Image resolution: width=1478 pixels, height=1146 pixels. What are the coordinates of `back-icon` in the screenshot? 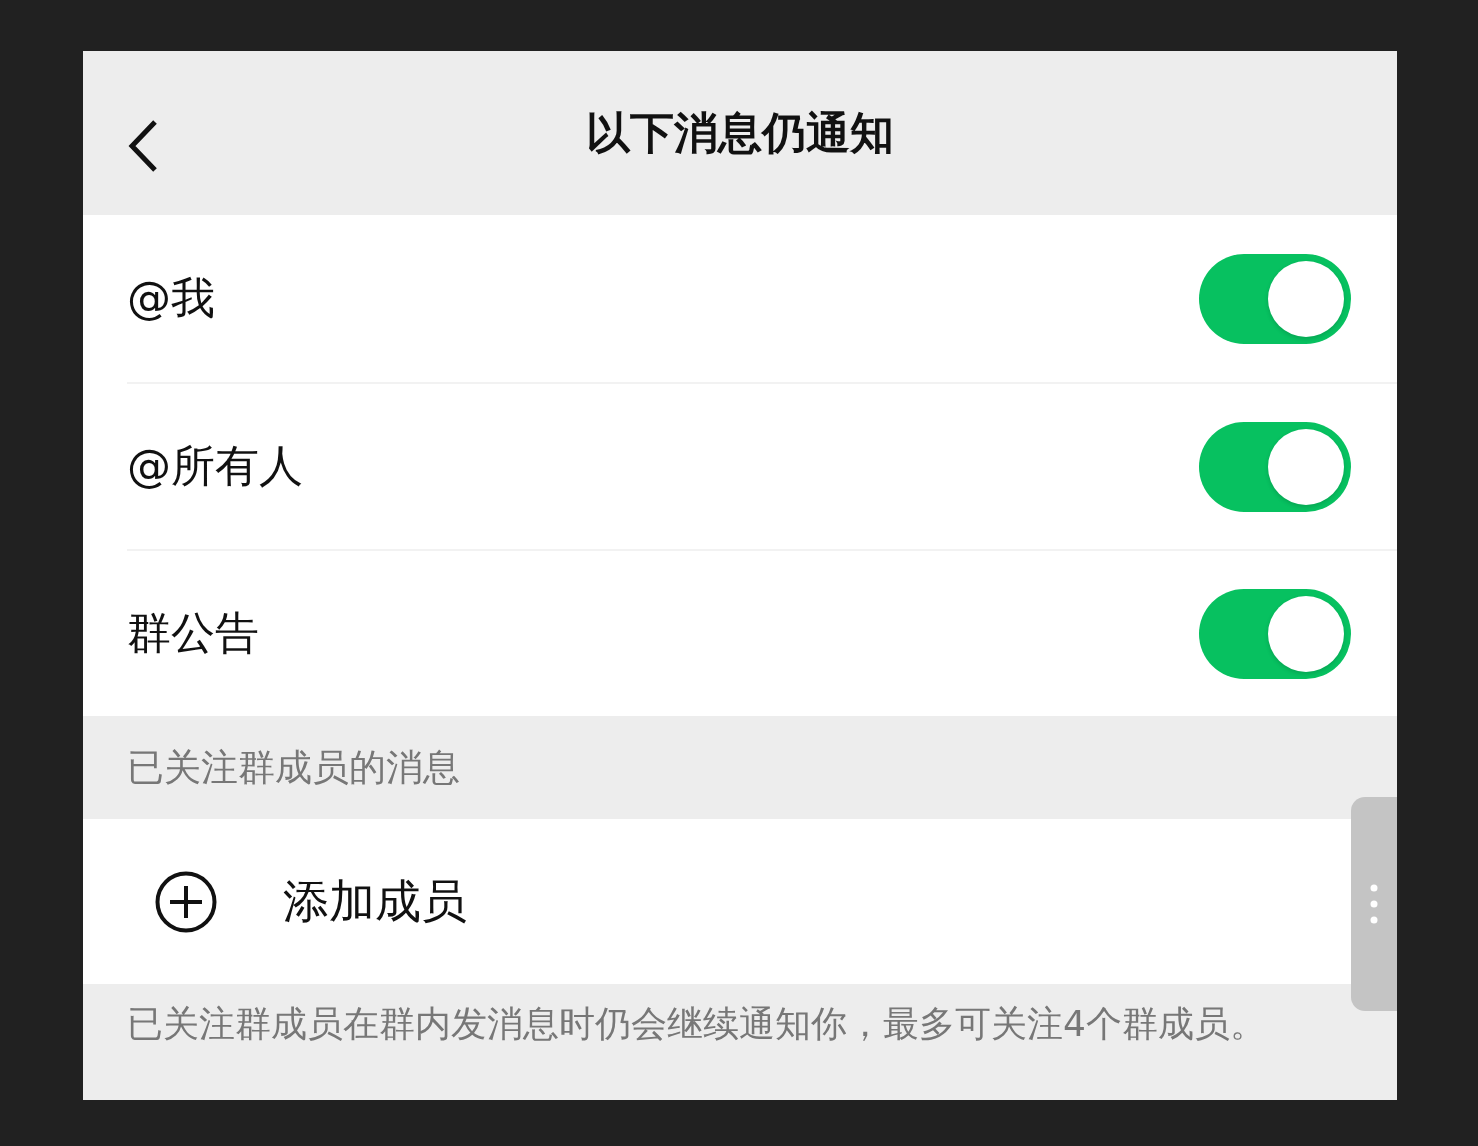 It's located at (143, 146).